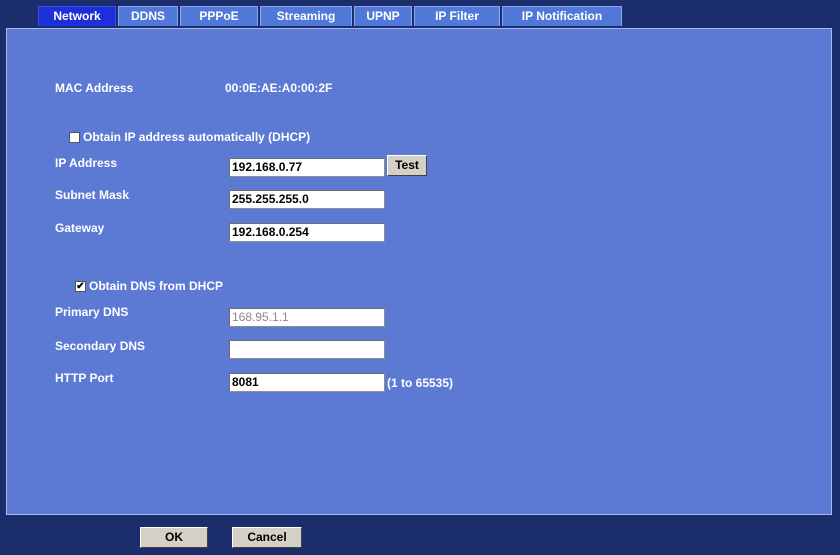 The width and height of the screenshot is (840, 555). I want to click on gateway-label: Gateway, so click(80, 228).